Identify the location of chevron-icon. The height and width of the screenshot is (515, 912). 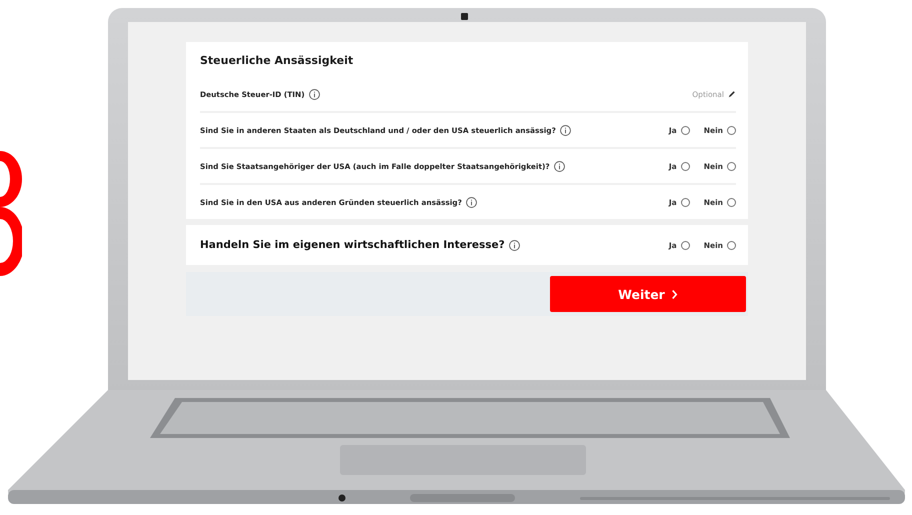
(674, 294).